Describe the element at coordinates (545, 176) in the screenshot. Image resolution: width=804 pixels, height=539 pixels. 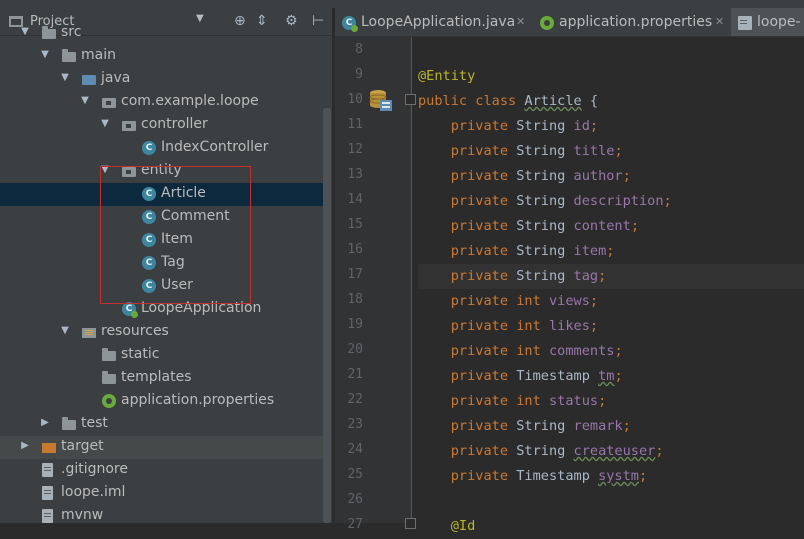
I see `code-token: String` at that location.